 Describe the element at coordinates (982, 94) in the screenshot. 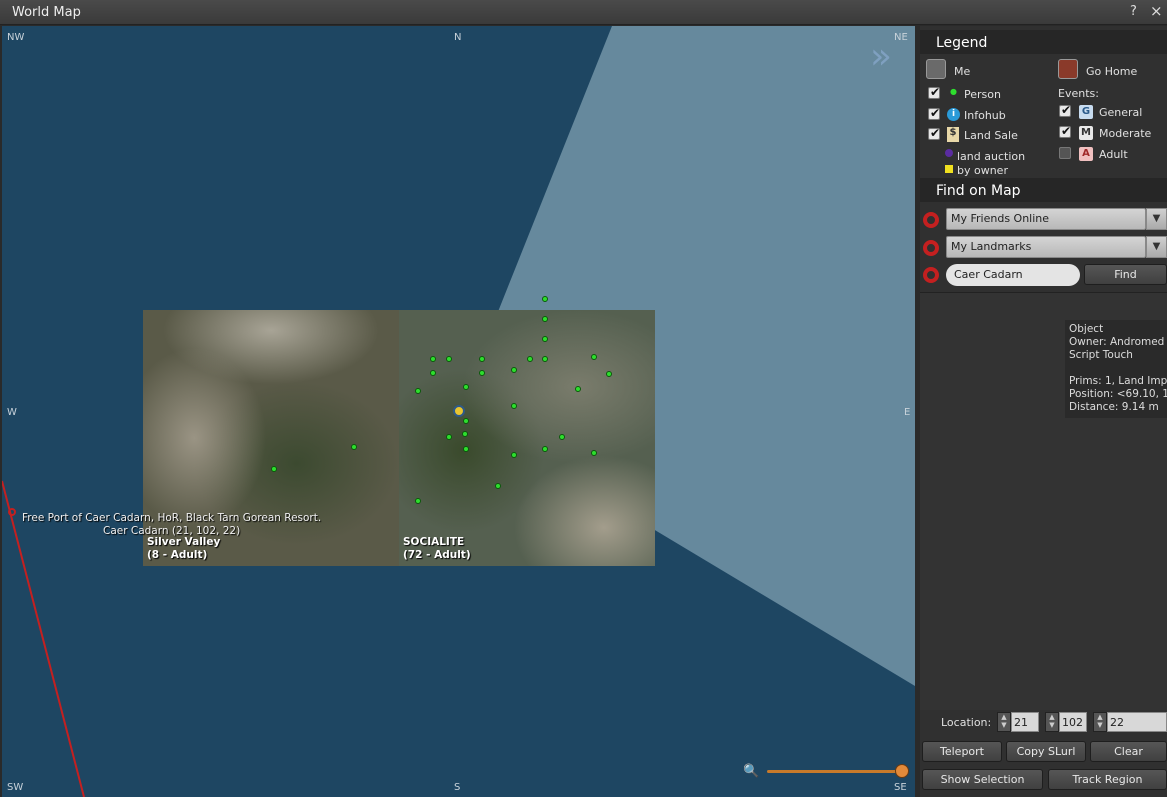

I see `person-label: Person` at that location.